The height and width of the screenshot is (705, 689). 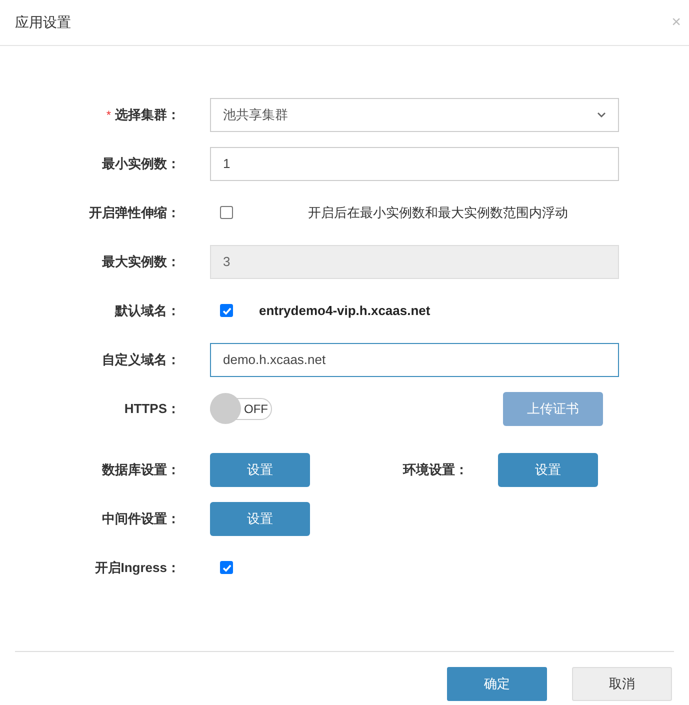 What do you see at coordinates (438, 213) in the screenshot?
I see `hint-text: 开启后在最小实例数和最大实例数范围内浮动` at bounding box center [438, 213].